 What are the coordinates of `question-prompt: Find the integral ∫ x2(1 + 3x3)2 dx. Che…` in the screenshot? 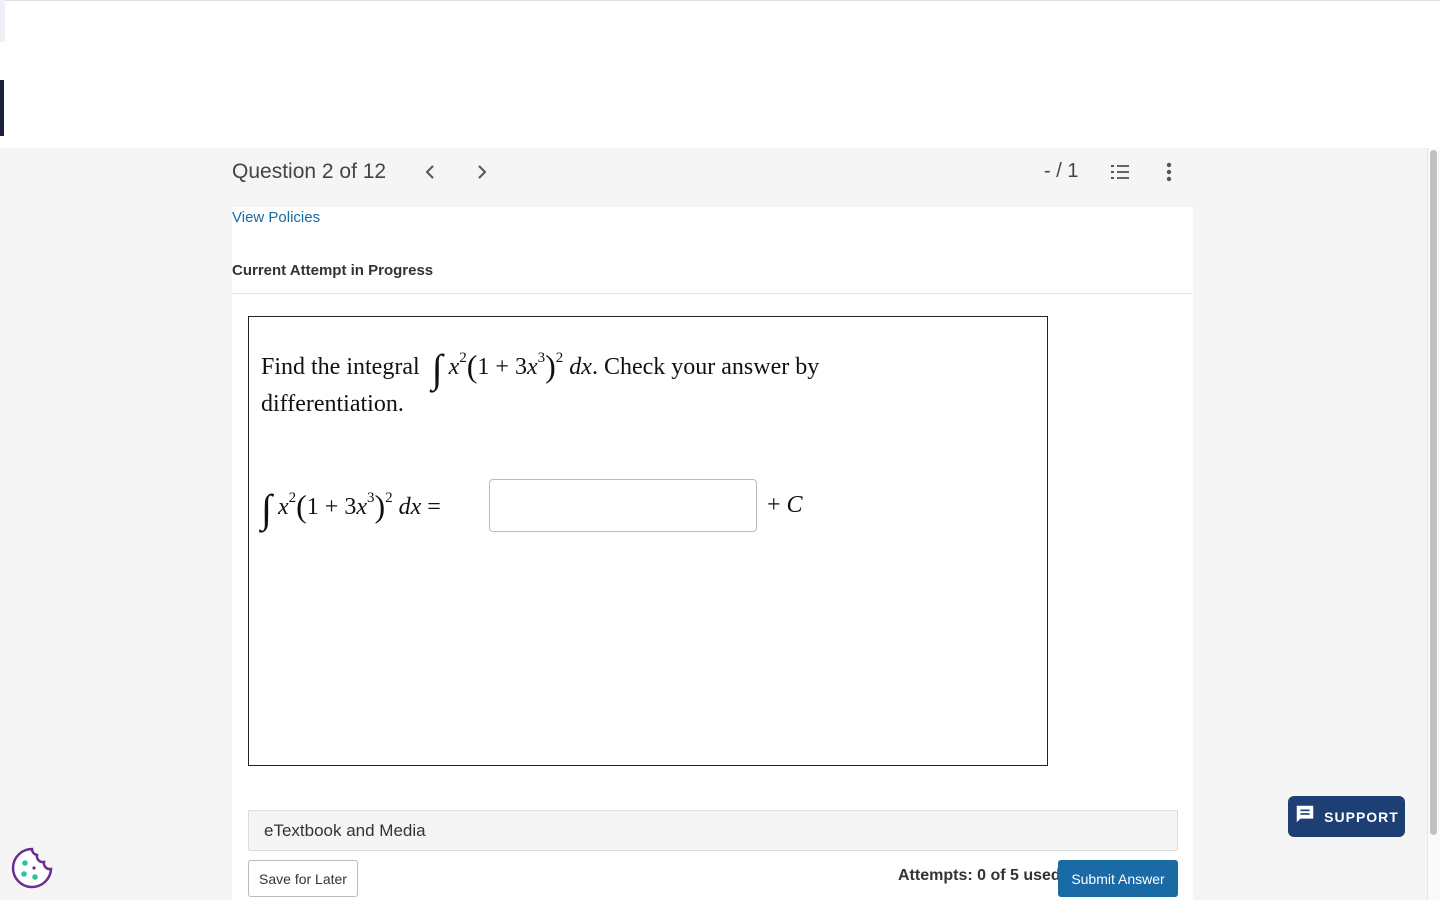 It's located at (540, 364).